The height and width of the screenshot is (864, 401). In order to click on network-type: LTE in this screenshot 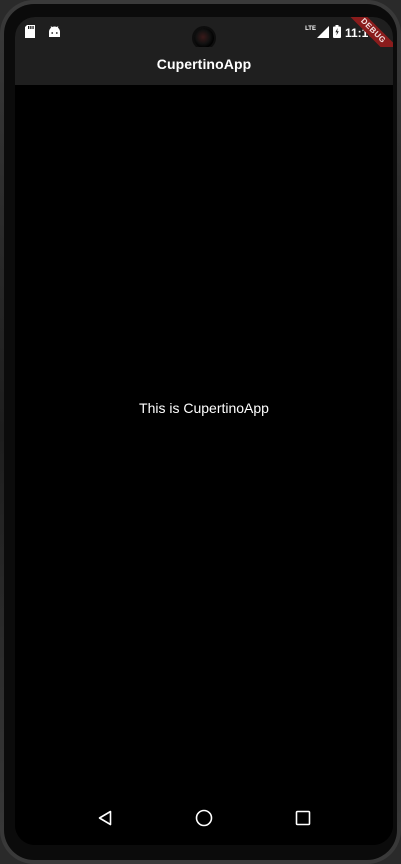, I will do `click(310, 29)`.